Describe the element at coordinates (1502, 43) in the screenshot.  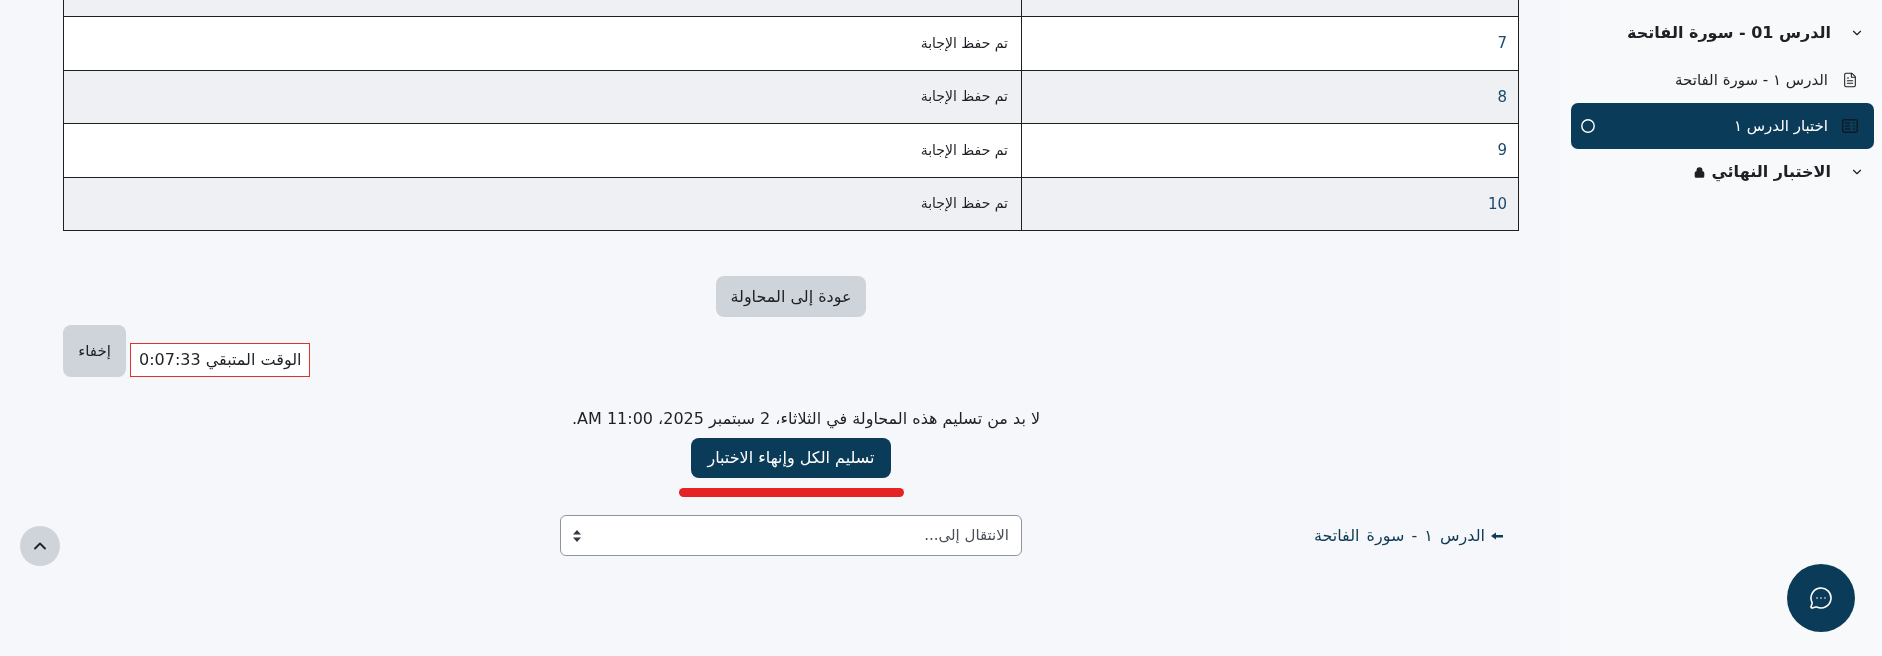
I see `question-link: 7` at that location.